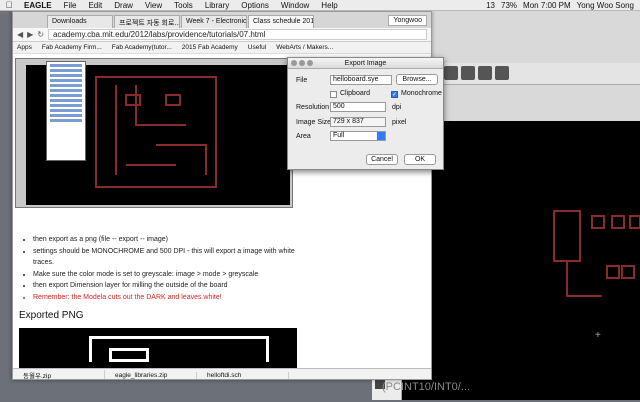 This screenshot has height=402, width=640. Describe the element at coordinates (95, 5) in the screenshot. I see `menu-edit: Edit` at that location.